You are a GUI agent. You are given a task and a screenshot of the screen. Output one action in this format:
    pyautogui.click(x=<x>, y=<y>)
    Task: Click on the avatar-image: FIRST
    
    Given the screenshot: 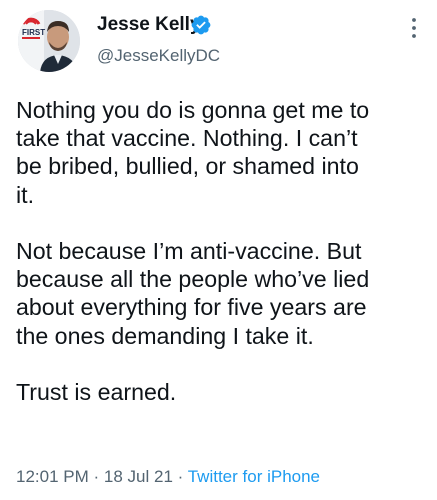 What is the action you would take?
    pyautogui.click(x=49, y=41)
    